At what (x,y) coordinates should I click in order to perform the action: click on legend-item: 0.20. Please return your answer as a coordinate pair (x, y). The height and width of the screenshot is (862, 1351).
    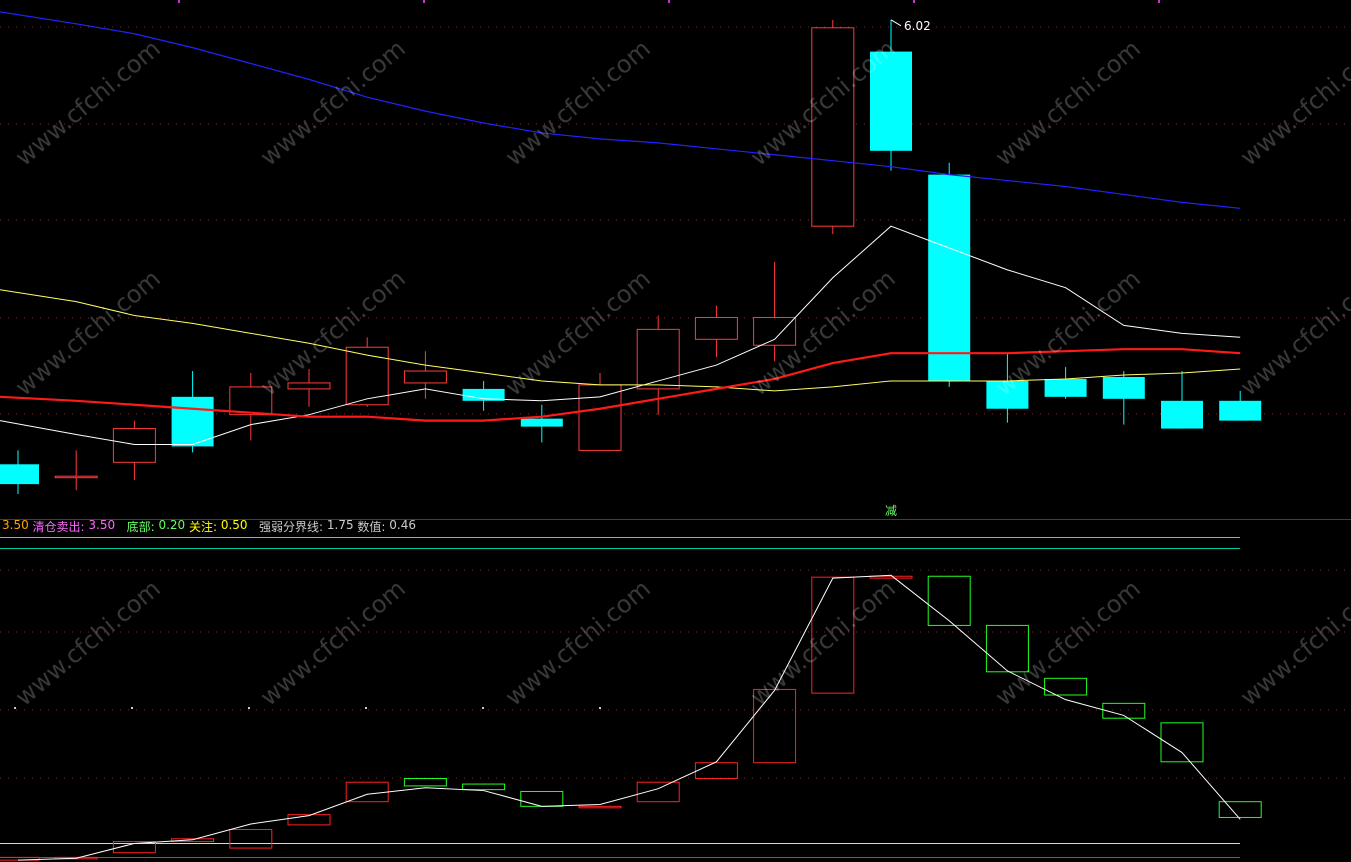
    Looking at the image, I should click on (172, 525).